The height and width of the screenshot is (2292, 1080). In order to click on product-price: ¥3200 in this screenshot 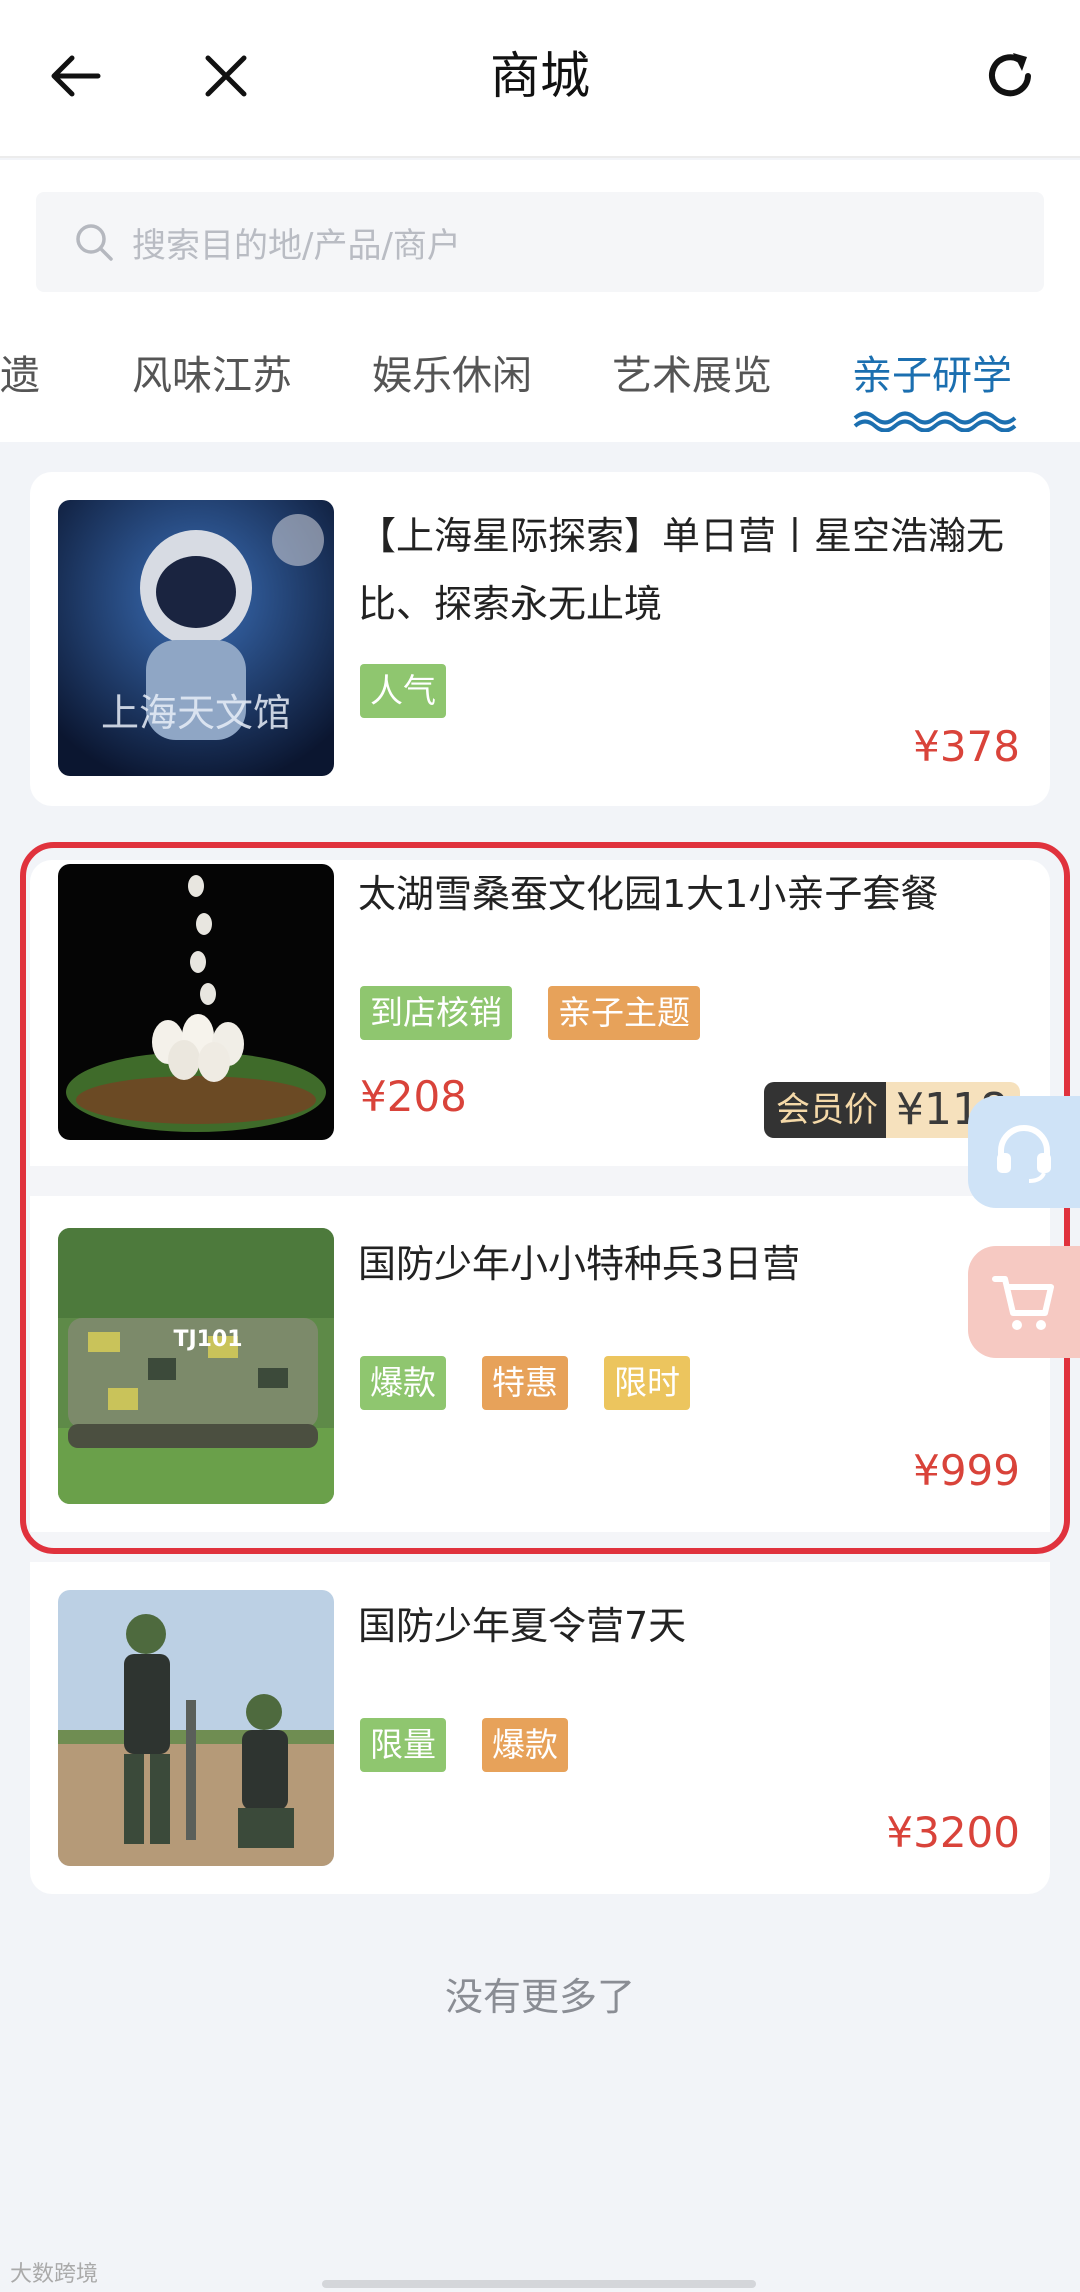, I will do `click(953, 1832)`.